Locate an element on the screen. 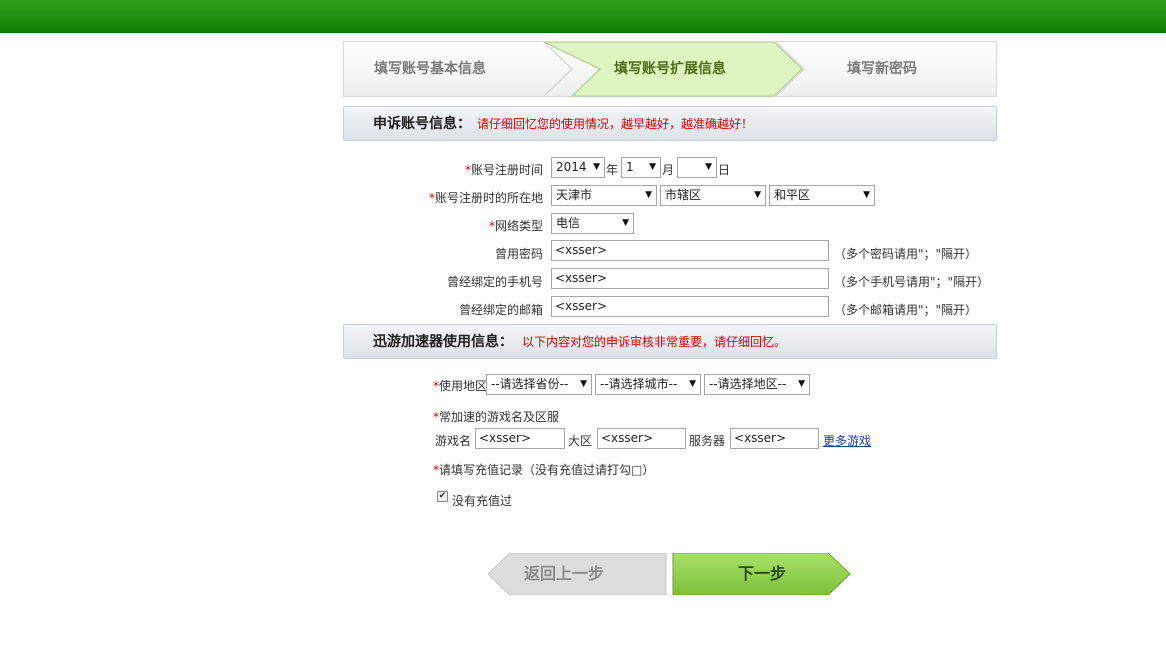 Image resolution: width=1166 pixels, height=662 pixels. server-input: <xsser> is located at coordinates (774, 438).